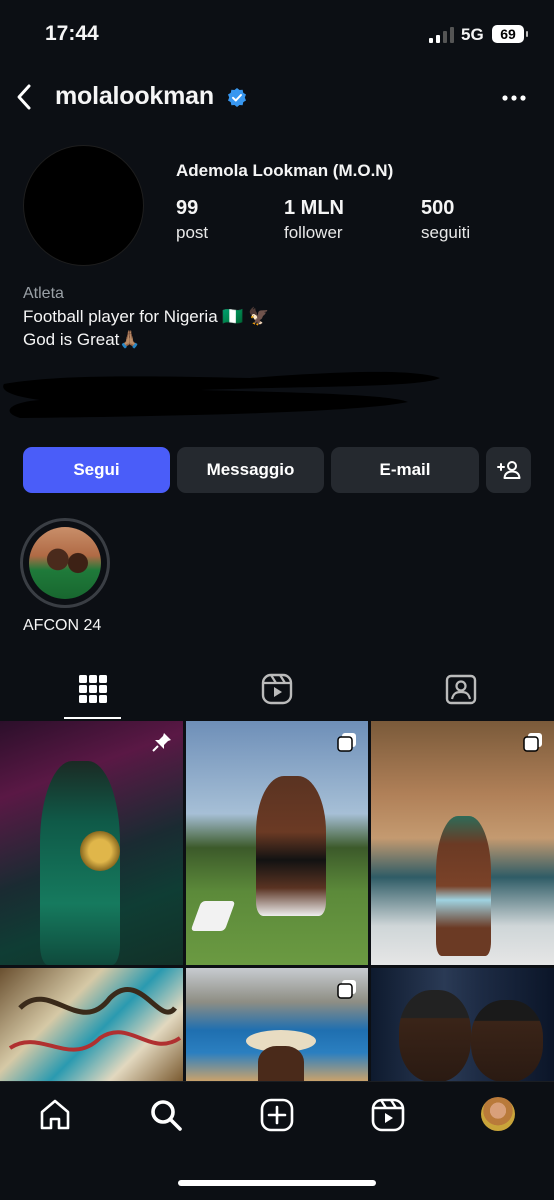  Describe the element at coordinates (277, 1183) in the screenshot. I see `home-indicator` at that location.